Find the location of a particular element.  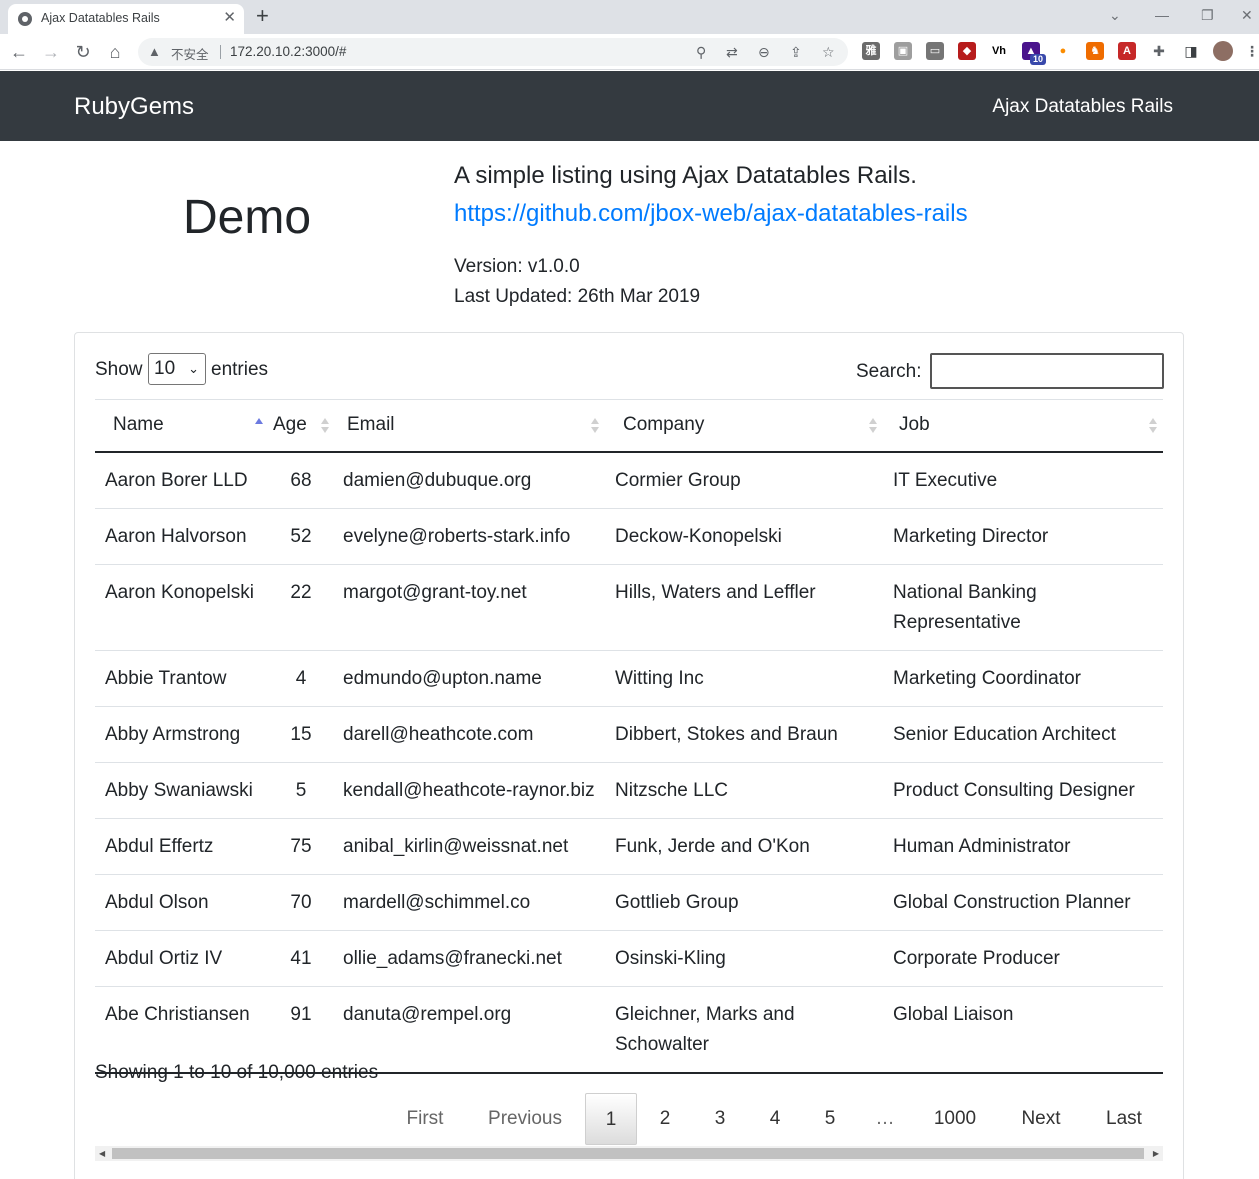

minimize-icon: — is located at coordinates (1162, 15).